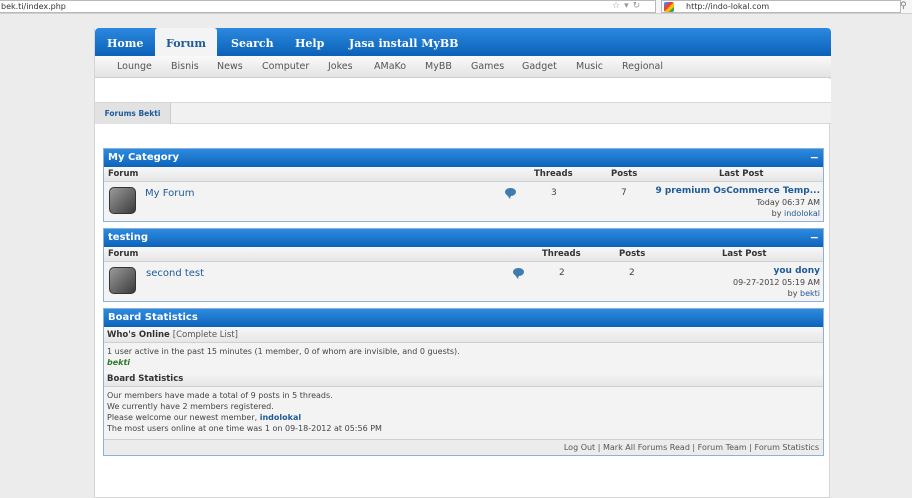 The width and height of the screenshot is (912, 498). I want to click on submenu-gadget: Gadget, so click(539, 67).